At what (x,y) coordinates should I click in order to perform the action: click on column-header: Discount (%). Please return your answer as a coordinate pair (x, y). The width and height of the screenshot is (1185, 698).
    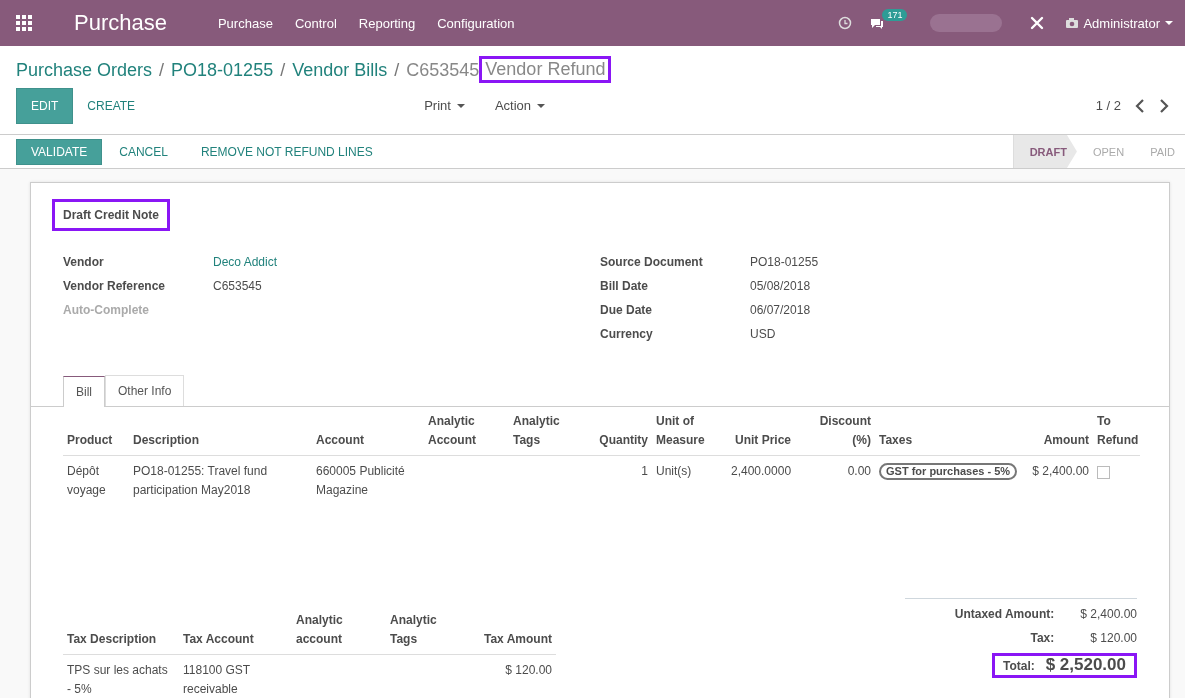
    Looking at the image, I should click on (835, 431).